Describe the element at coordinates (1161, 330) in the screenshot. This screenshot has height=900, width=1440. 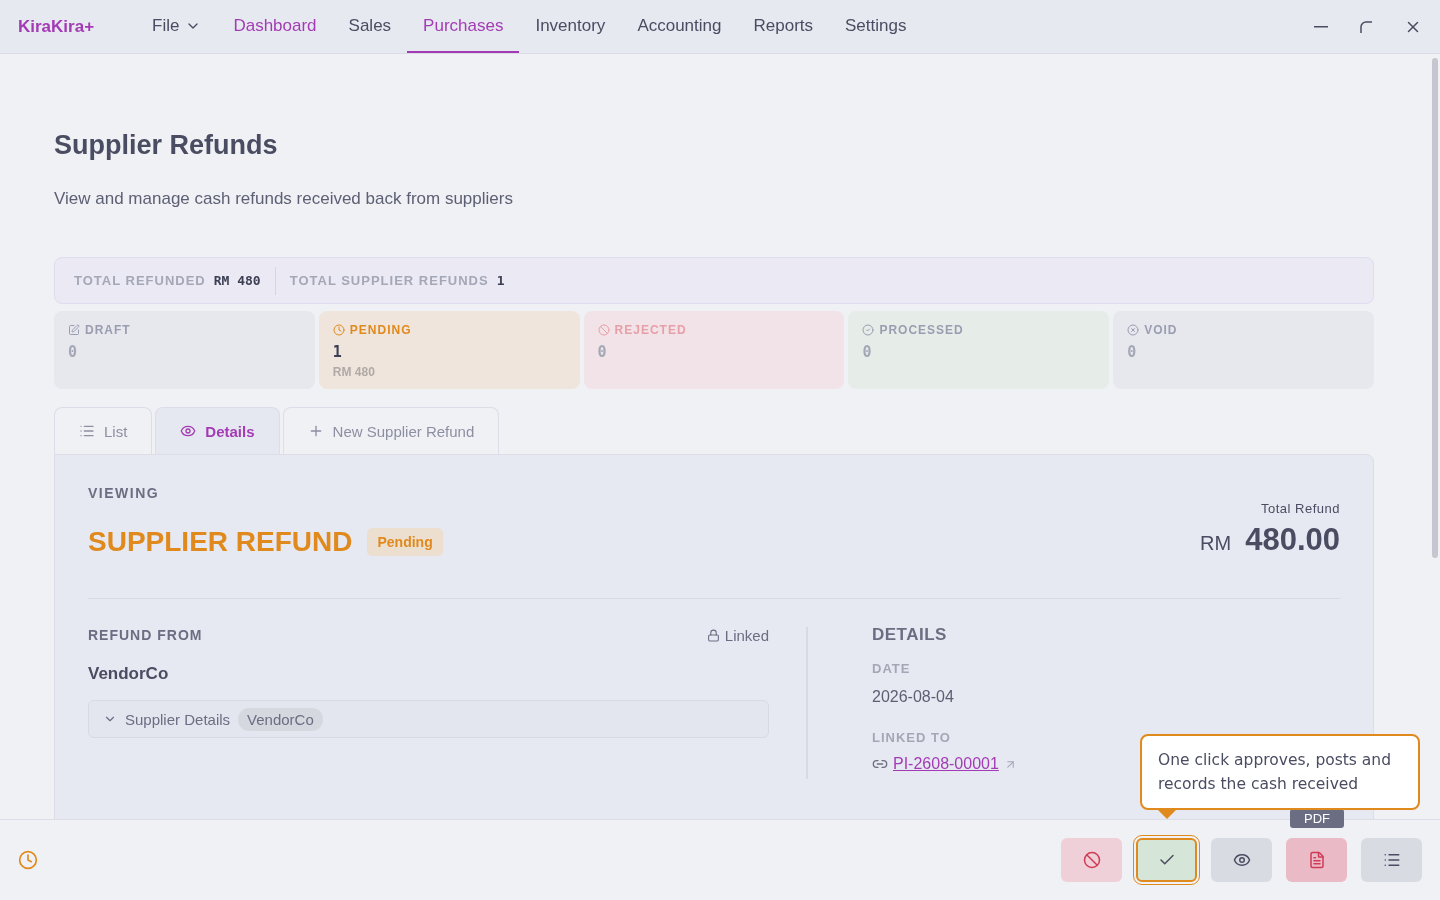
I see `status-label: VOID` at that location.